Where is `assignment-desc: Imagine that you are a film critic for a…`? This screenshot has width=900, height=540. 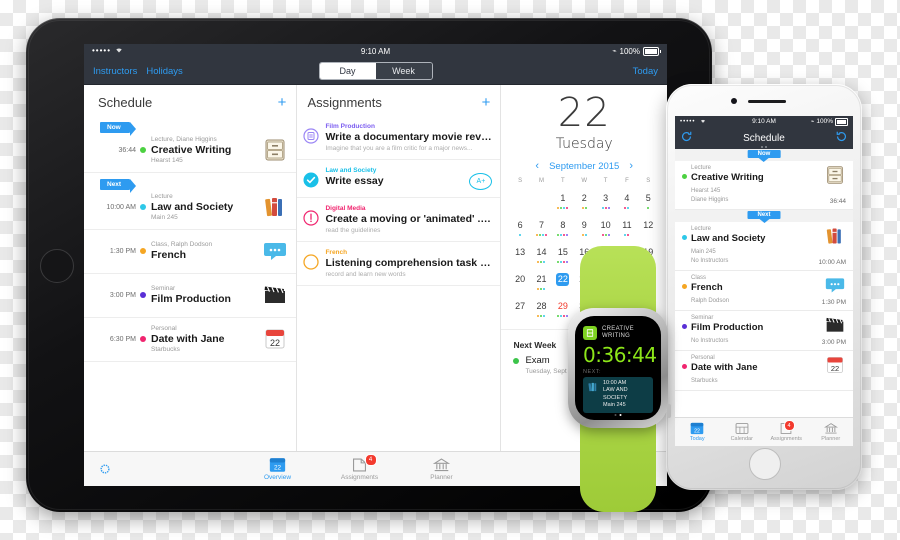
assignment-desc: Imagine that you are a film critic for a… is located at coordinates (399, 148).